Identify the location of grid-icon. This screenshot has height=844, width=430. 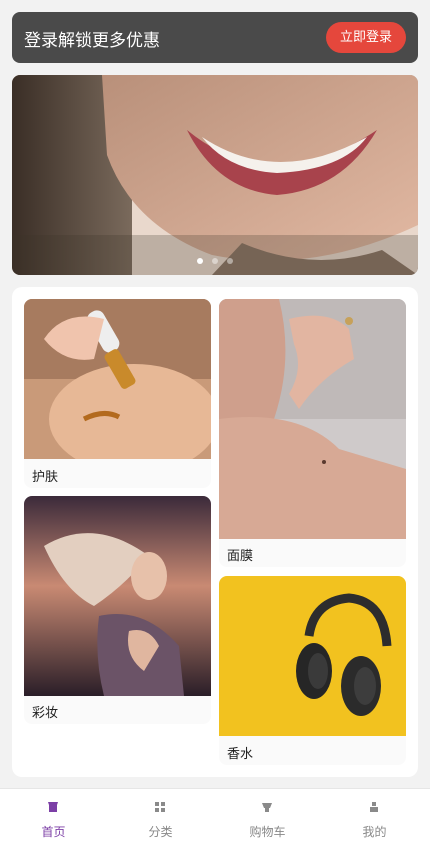
(160, 807).